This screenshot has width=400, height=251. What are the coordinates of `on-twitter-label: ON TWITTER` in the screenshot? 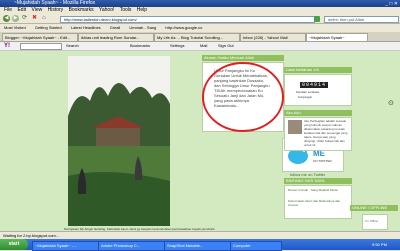 It's located at (322, 161).